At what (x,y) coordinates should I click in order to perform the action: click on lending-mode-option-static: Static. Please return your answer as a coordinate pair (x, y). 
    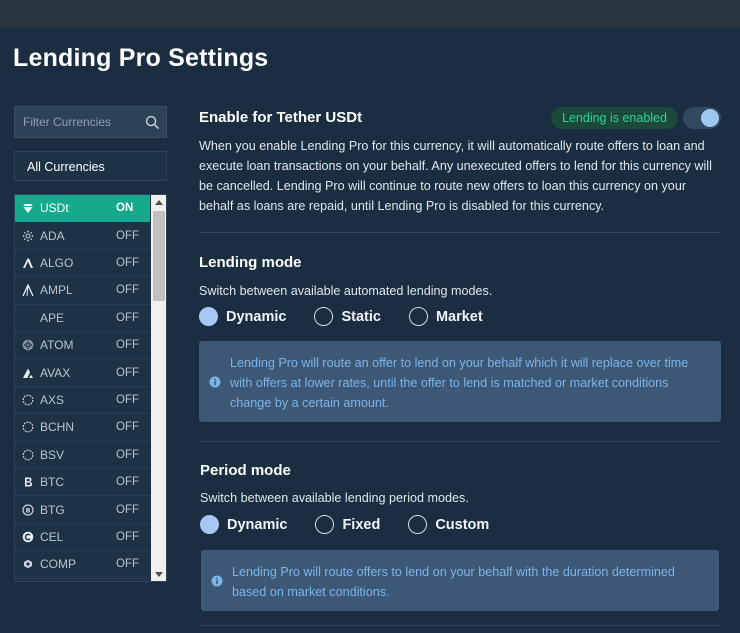
    Looking at the image, I should click on (347, 316).